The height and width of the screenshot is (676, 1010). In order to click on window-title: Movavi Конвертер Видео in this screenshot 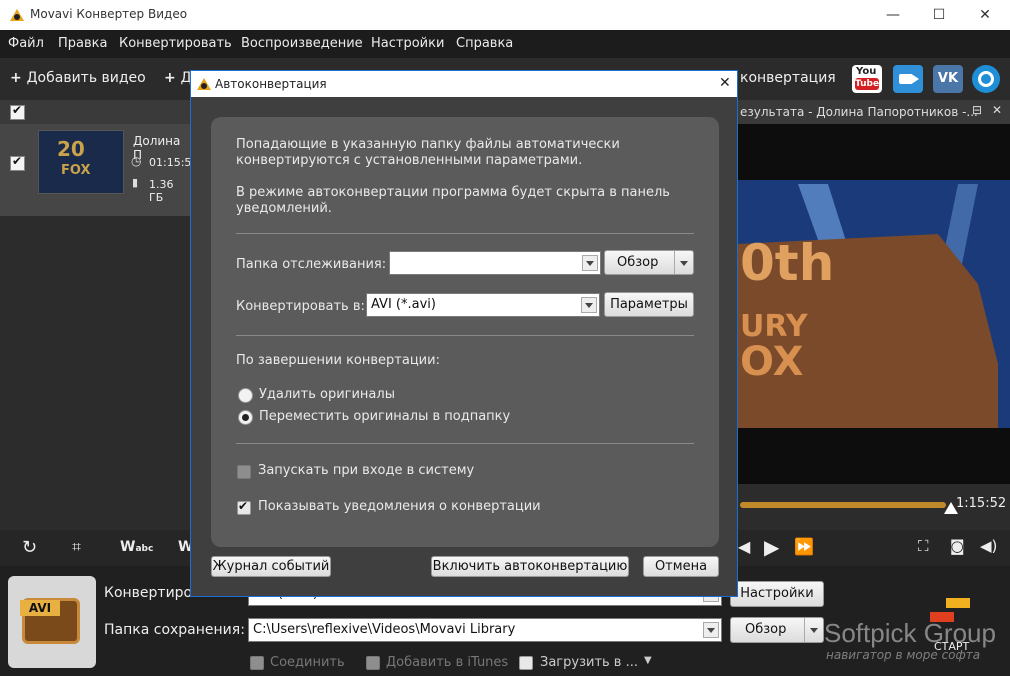, I will do `click(109, 14)`.